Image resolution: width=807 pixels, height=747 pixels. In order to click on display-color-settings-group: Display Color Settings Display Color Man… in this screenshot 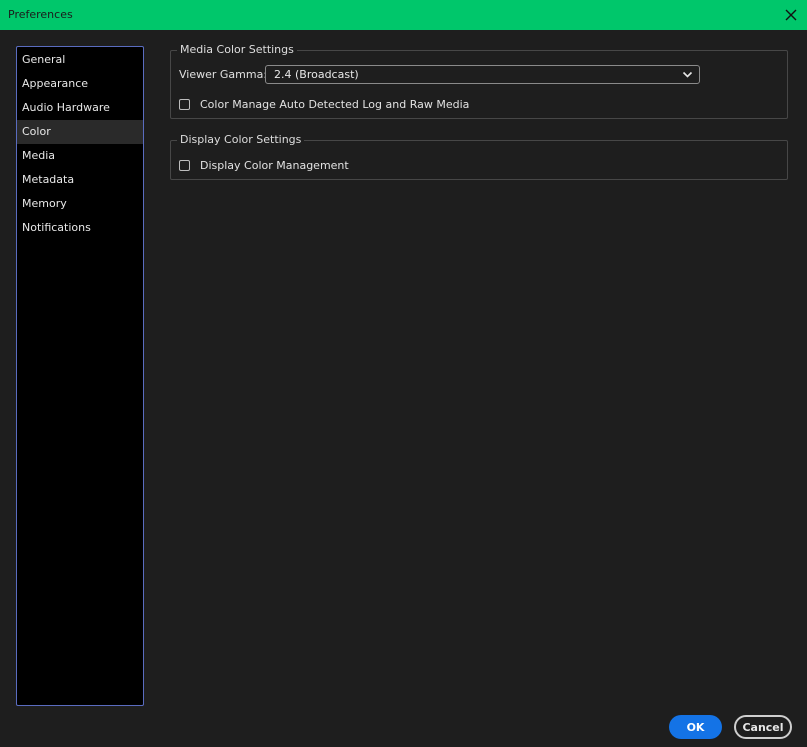, I will do `click(479, 156)`.